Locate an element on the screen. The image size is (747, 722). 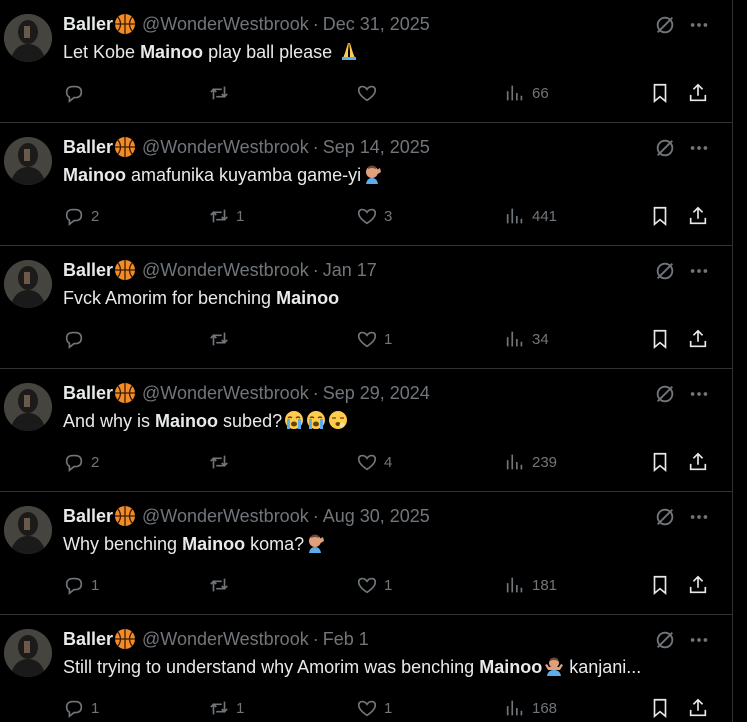
share-icon is located at coordinates (698, 338).